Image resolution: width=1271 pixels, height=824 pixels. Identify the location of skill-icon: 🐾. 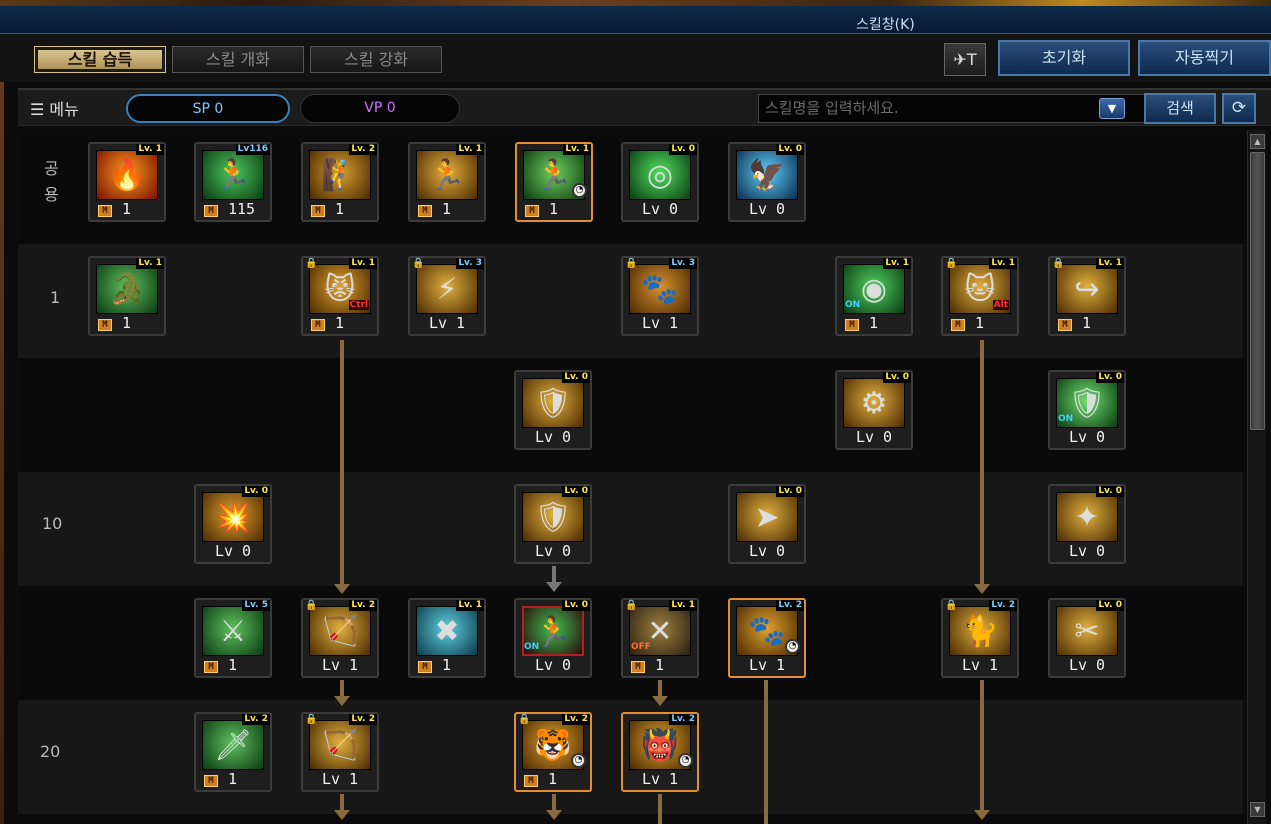
(660, 289).